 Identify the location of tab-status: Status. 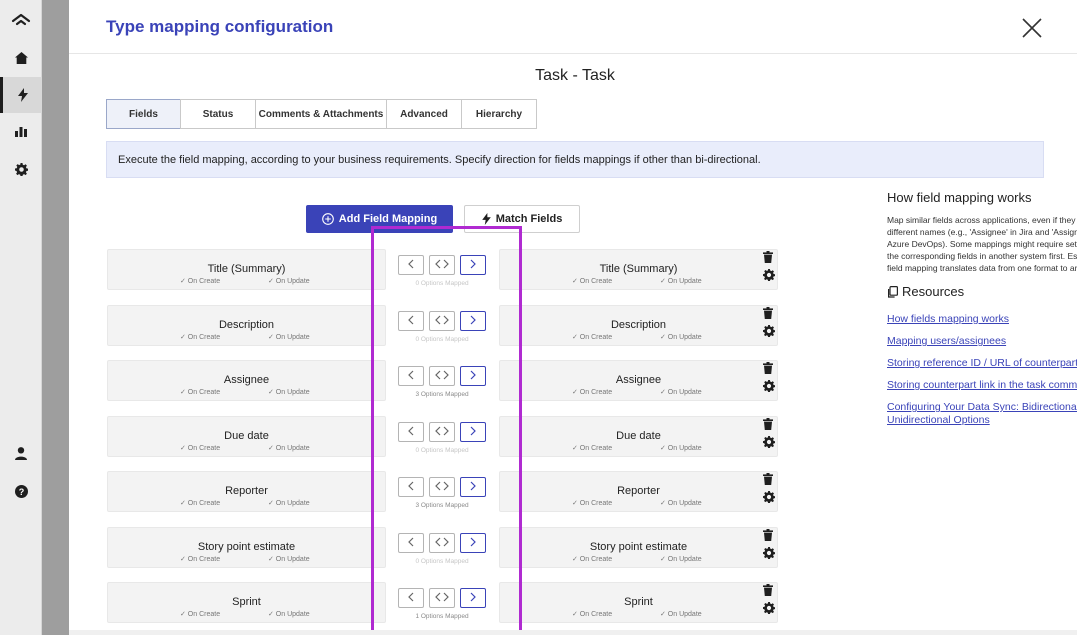
(218, 114).